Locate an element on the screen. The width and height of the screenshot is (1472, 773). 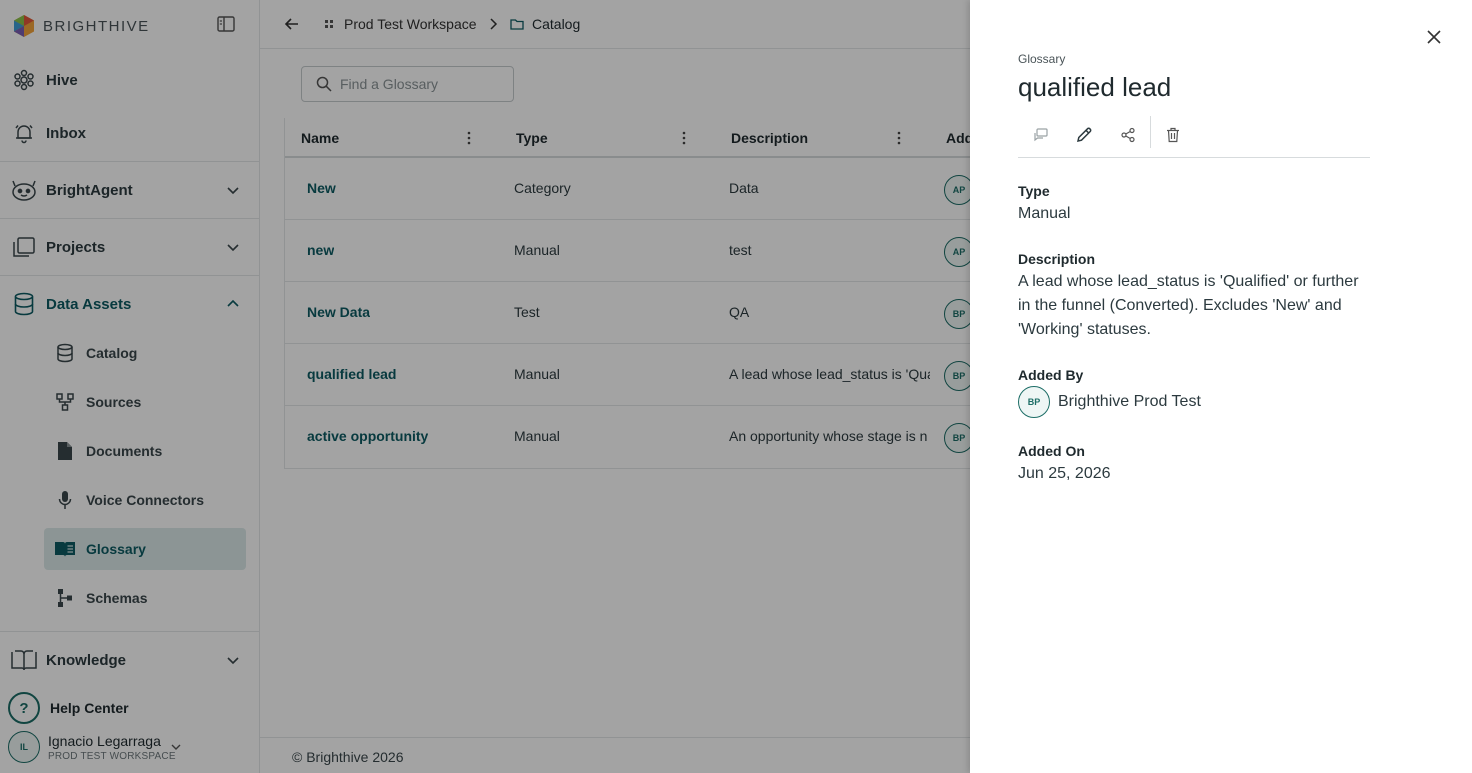
pencil-icon is located at coordinates (1084, 134).